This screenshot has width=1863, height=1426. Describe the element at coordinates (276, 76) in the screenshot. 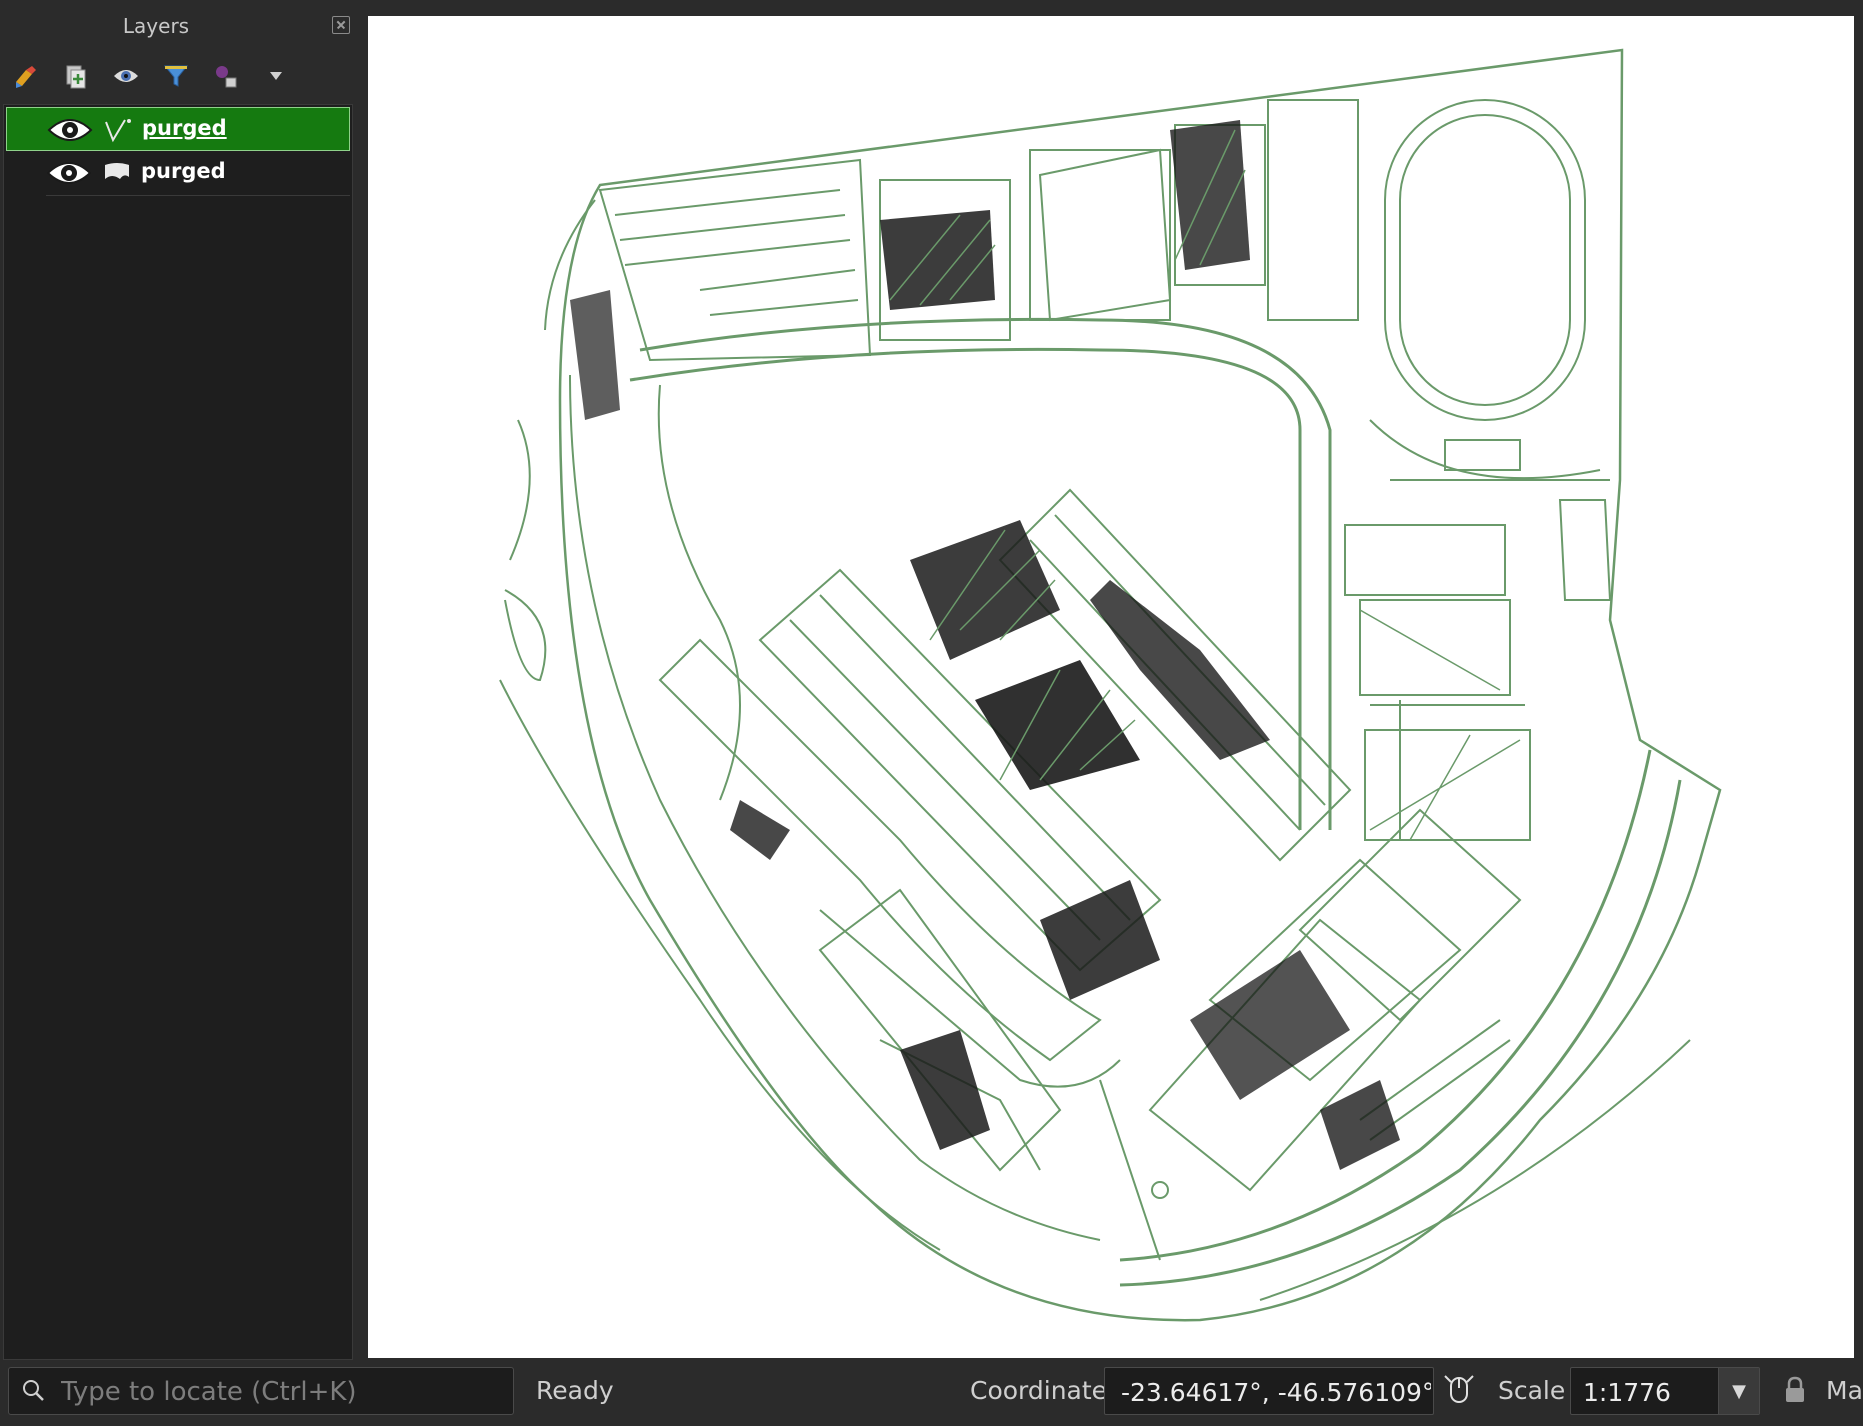

I see `chevron-down-icon` at that location.